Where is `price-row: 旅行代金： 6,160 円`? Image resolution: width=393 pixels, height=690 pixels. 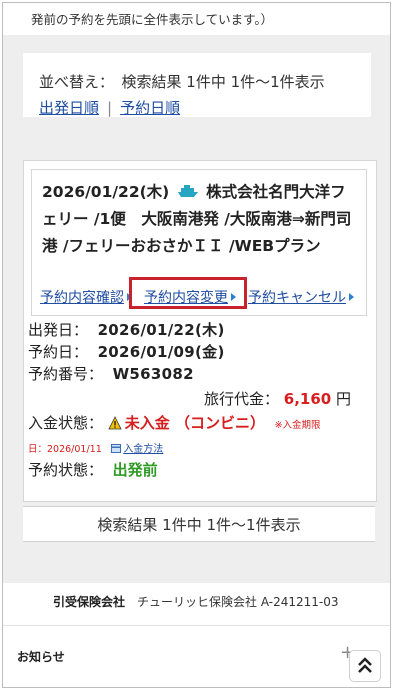
price-row: 旅行代金： 6,160 円 is located at coordinates (277, 398).